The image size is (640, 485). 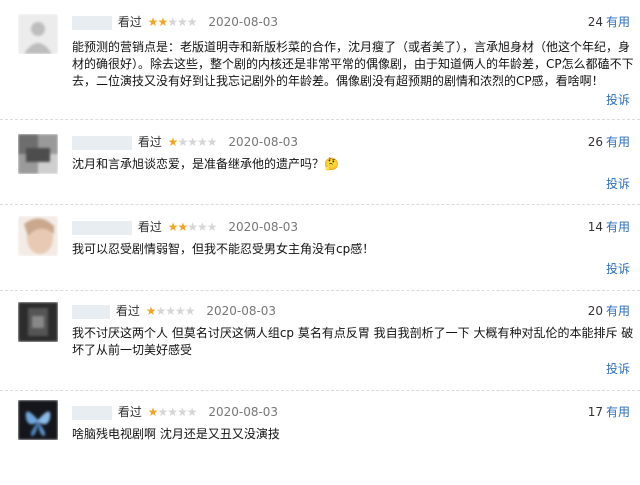 I want to click on useful-count: 17, so click(x=595, y=412).